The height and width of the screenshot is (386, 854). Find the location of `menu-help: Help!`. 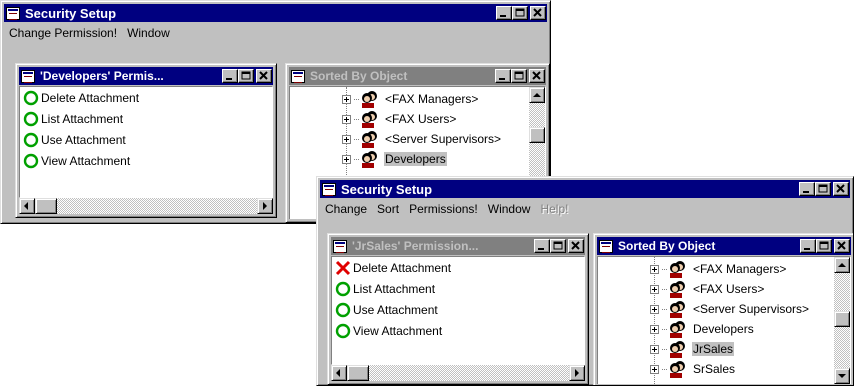

menu-help: Help! is located at coordinates (554, 209).